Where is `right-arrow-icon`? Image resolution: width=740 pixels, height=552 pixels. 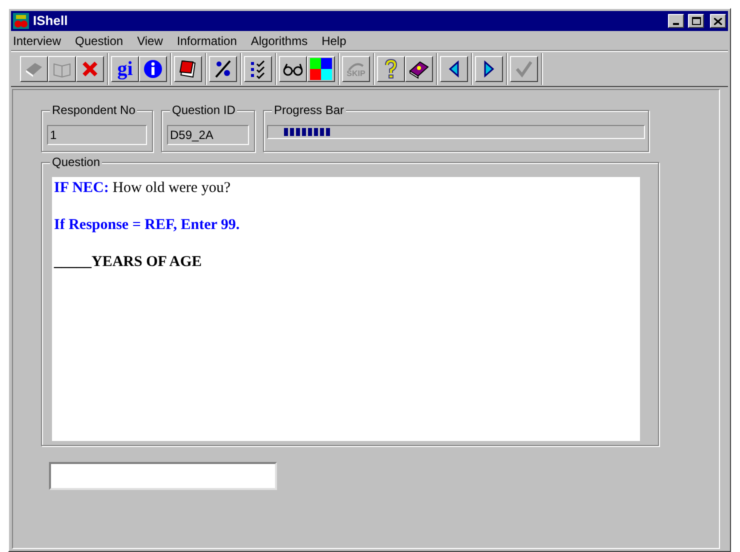
right-arrow-icon is located at coordinates (489, 69).